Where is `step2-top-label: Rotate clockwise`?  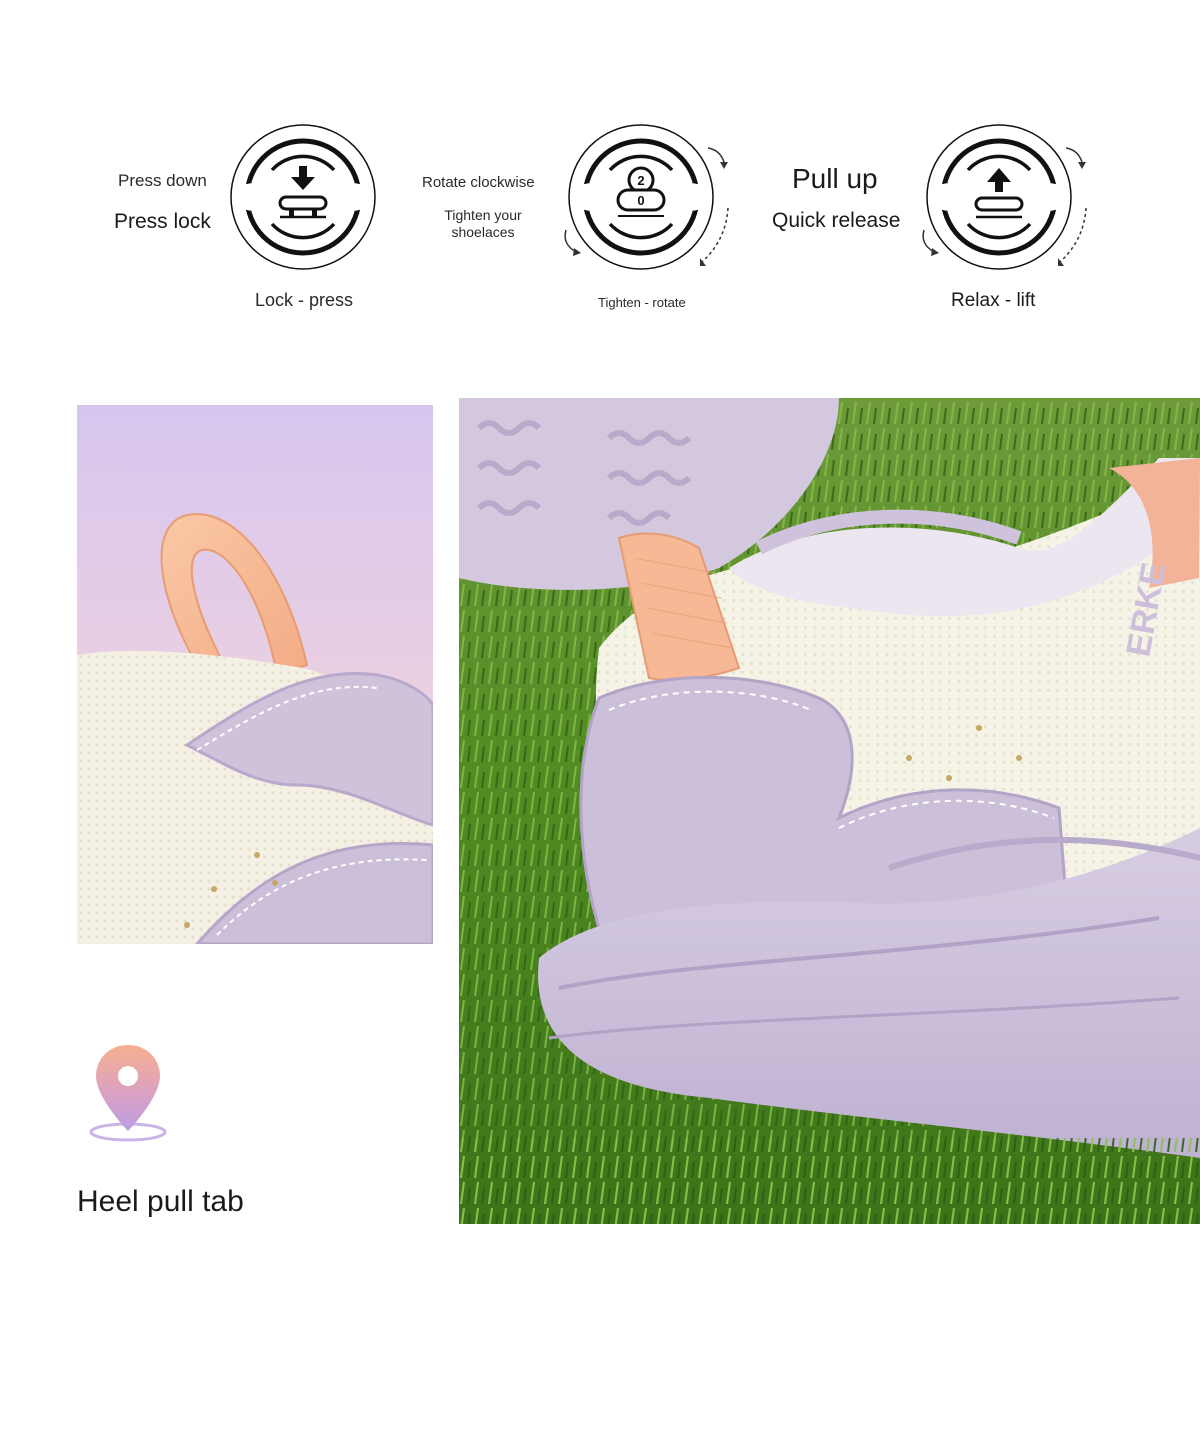
step2-top-label: Rotate clockwise is located at coordinates (478, 182).